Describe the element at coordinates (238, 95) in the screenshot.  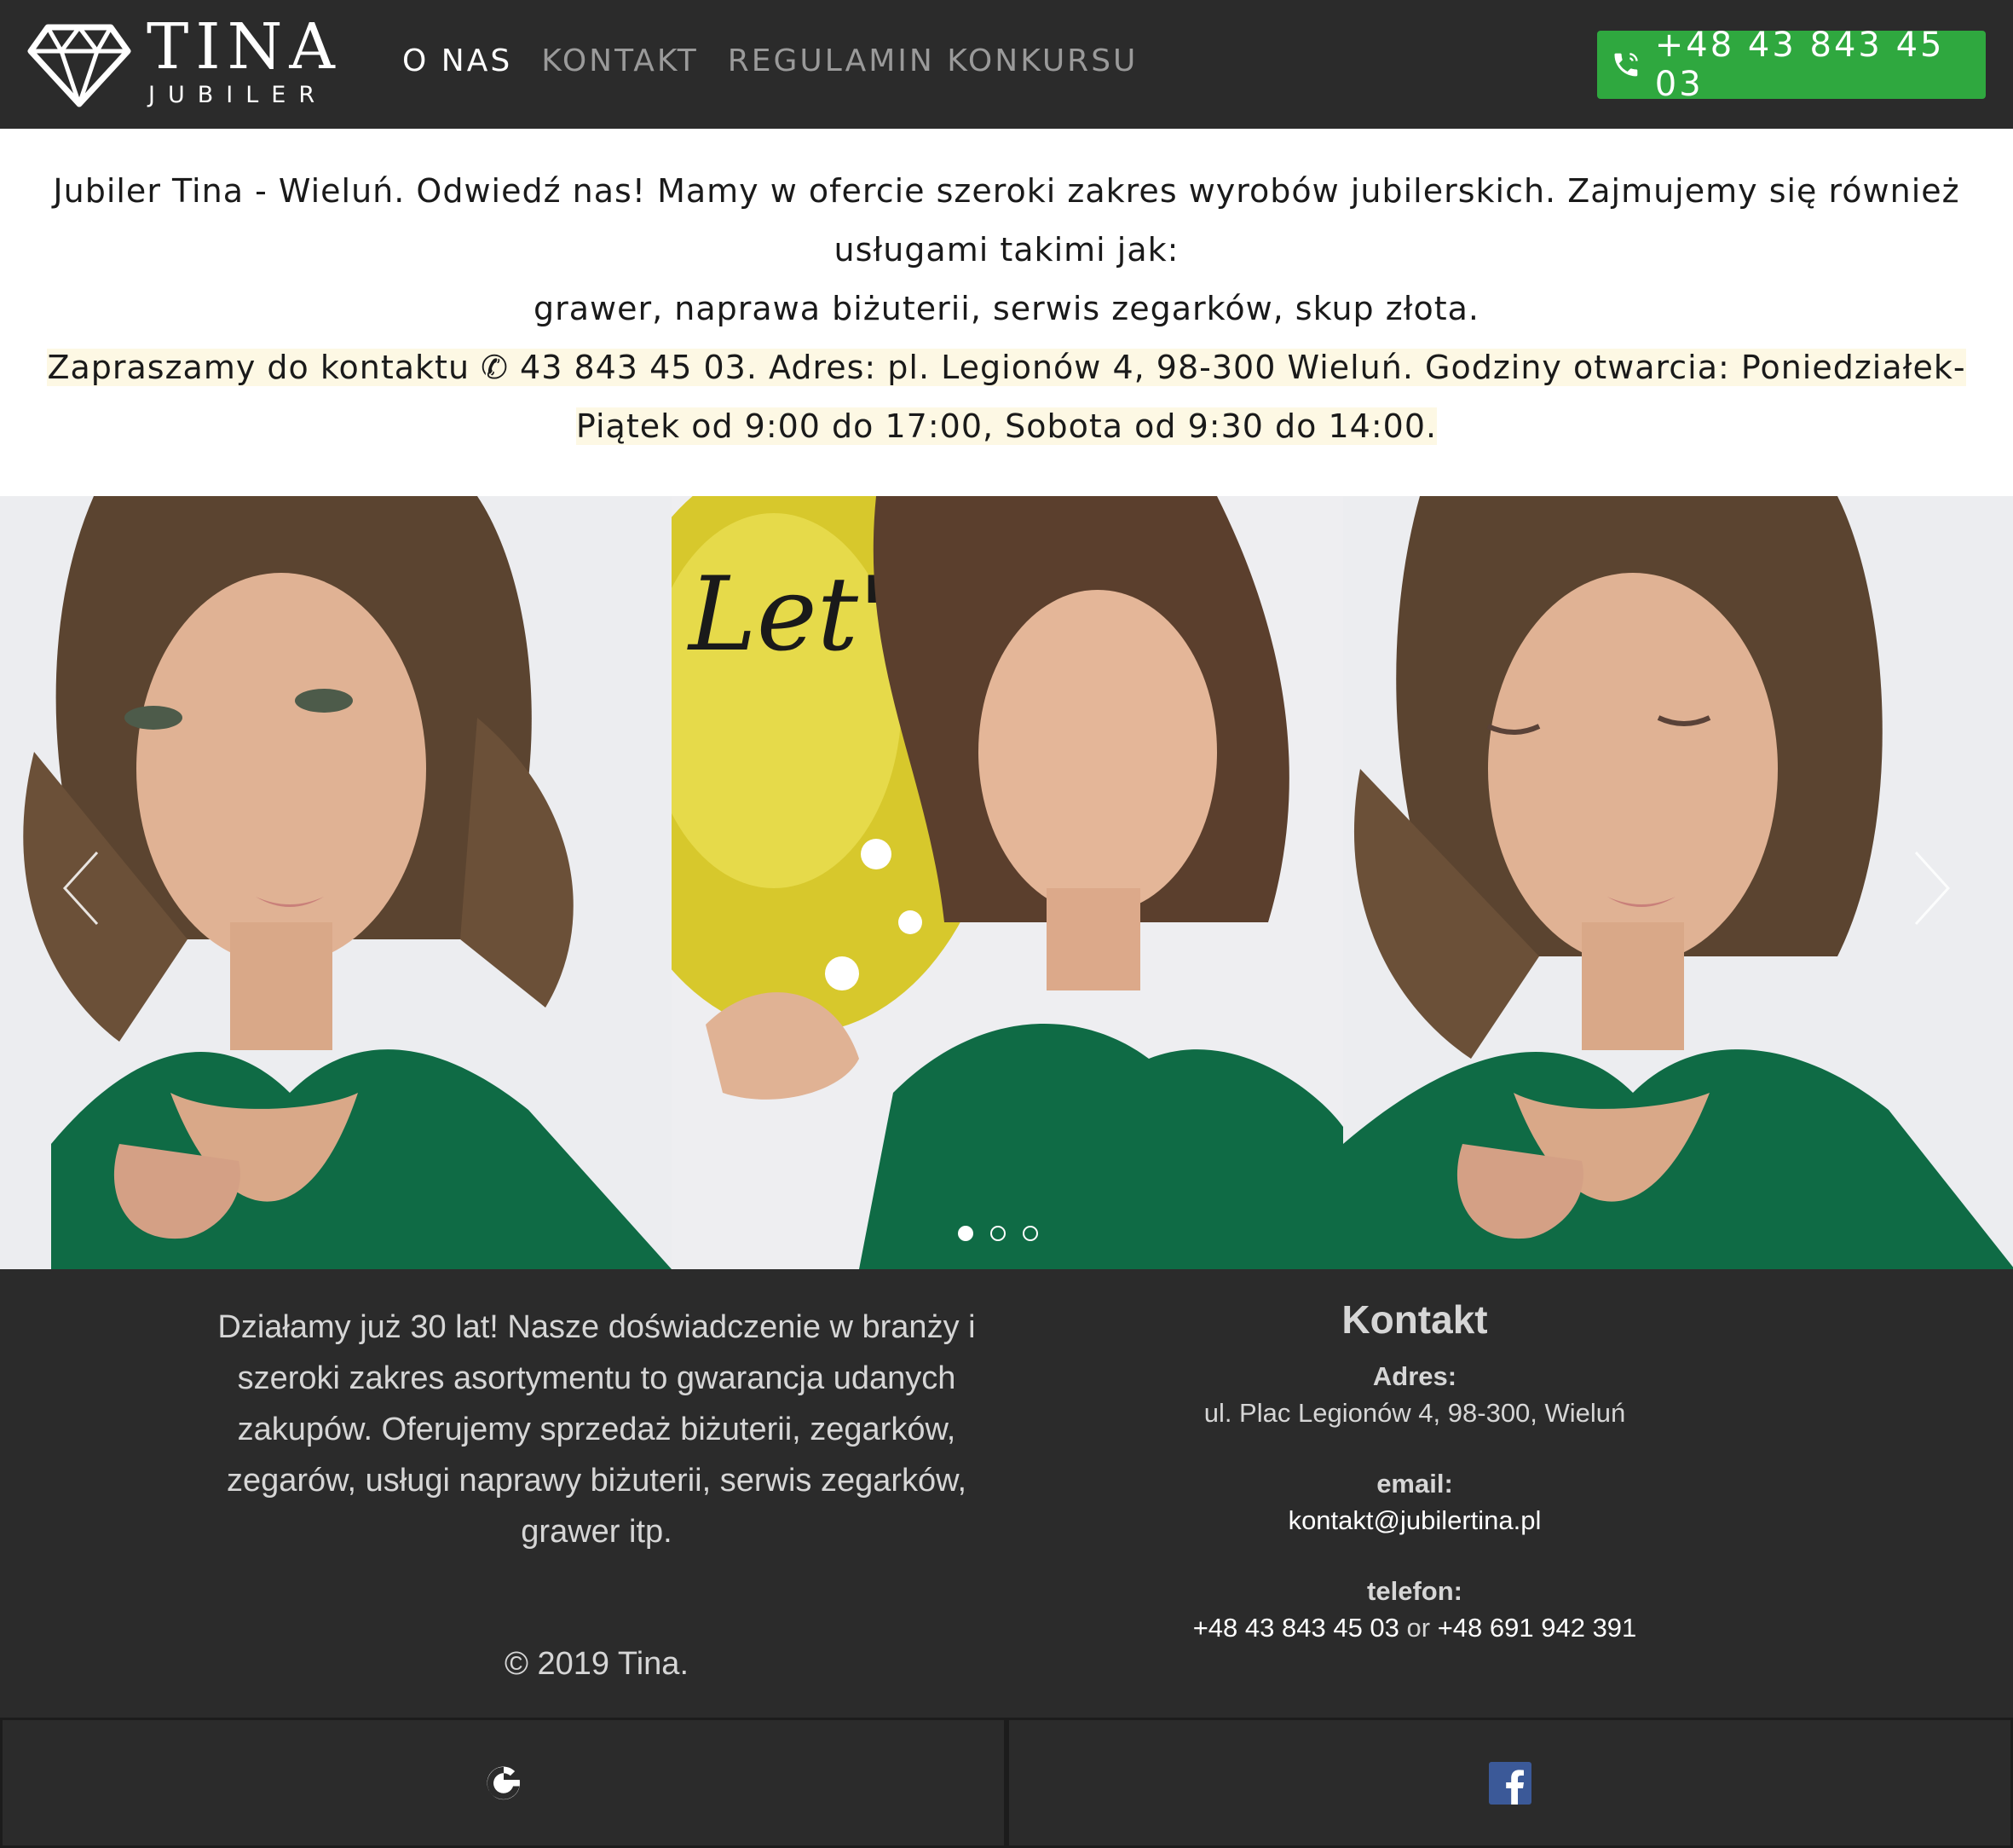
I see `brand-tagline: JUBILER` at that location.